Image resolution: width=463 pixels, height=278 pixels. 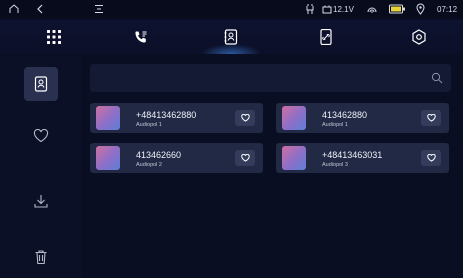 I want to click on back-icon, so click(x=40, y=9).